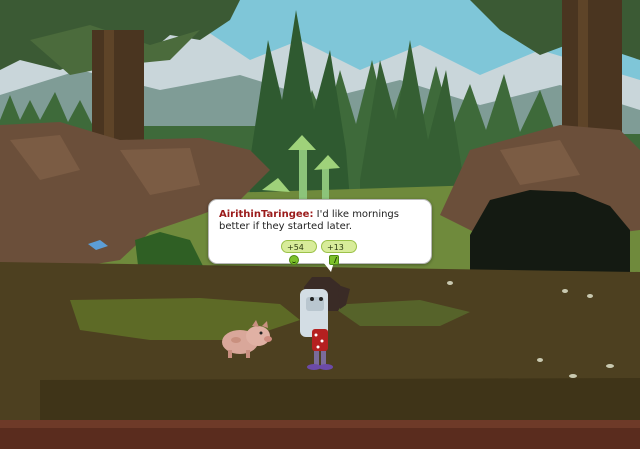 The height and width of the screenshot is (449, 640). What do you see at coordinates (334, 260) in the screenshot?
I see `lightning-bolt-icon` at bounding box center [334, 260].